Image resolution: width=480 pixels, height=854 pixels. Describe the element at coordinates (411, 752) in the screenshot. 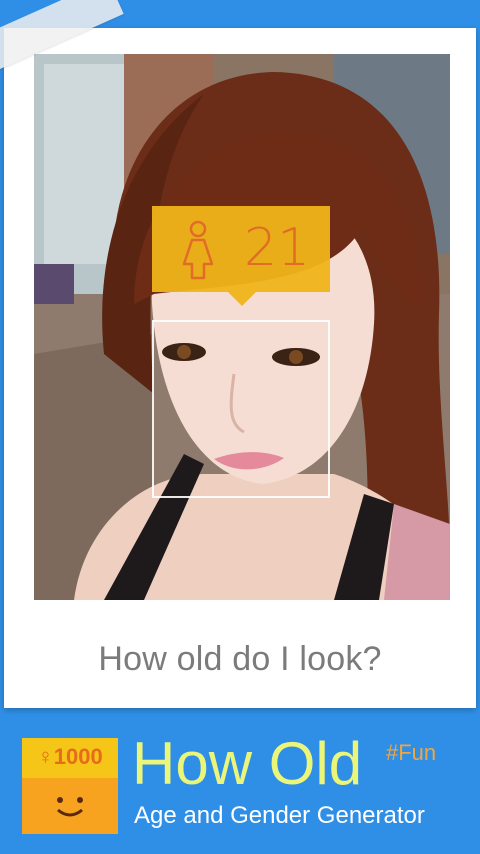

I see `app-hashtag: #Fun` at that location.